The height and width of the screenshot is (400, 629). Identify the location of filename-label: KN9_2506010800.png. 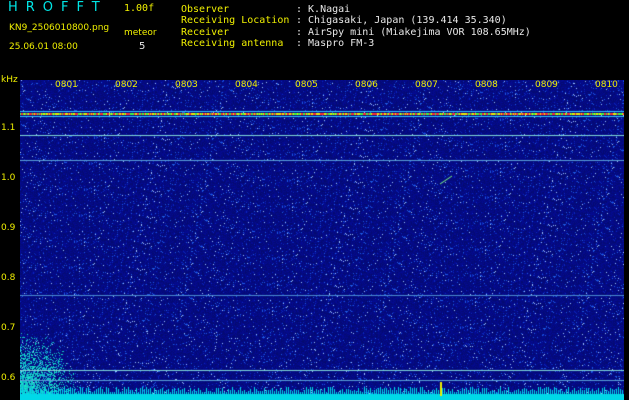
(59, 28).